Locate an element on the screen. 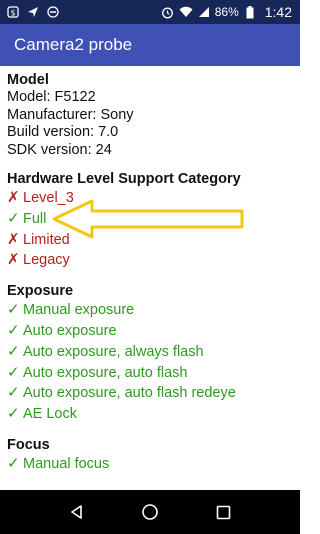 This screenshot has height=534, width=320. build-version-line: Build version: 7.0 is located at coordinates (63, 132).